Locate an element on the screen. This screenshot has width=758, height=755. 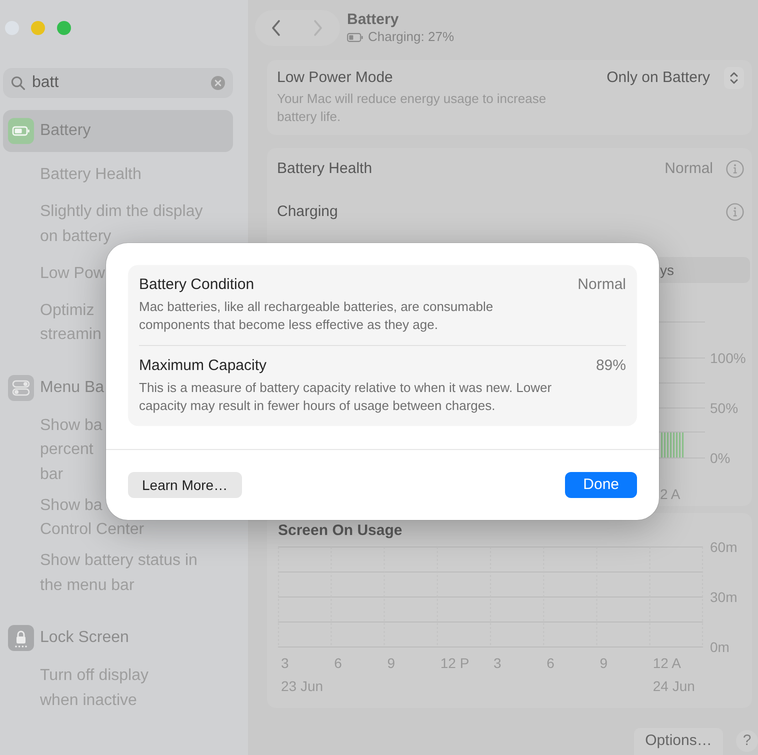
setting-label: Battery Health is located at coordinates (324, 169).